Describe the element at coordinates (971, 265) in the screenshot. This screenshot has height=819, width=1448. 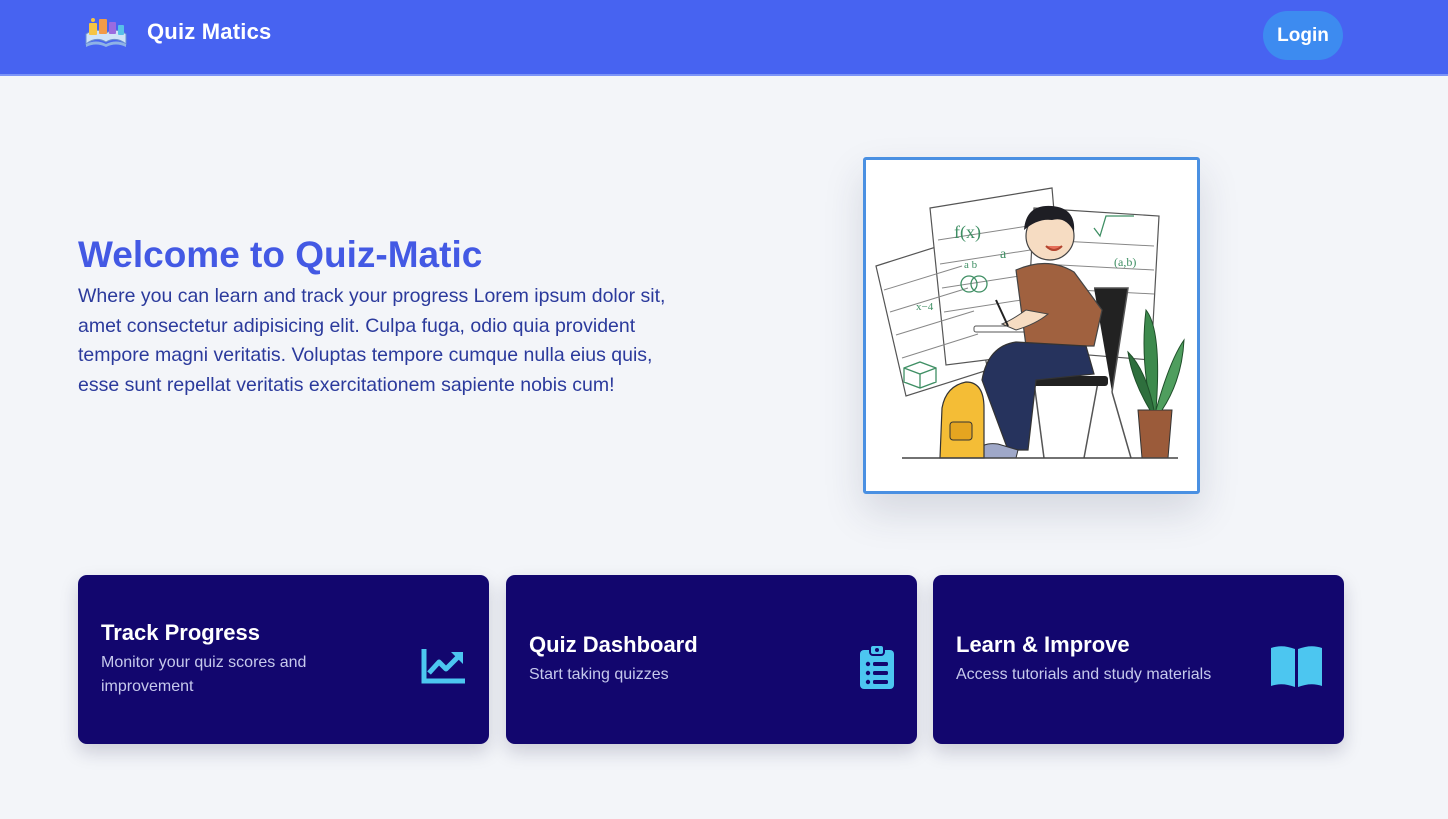
I see `svg-text: a b` at that location.